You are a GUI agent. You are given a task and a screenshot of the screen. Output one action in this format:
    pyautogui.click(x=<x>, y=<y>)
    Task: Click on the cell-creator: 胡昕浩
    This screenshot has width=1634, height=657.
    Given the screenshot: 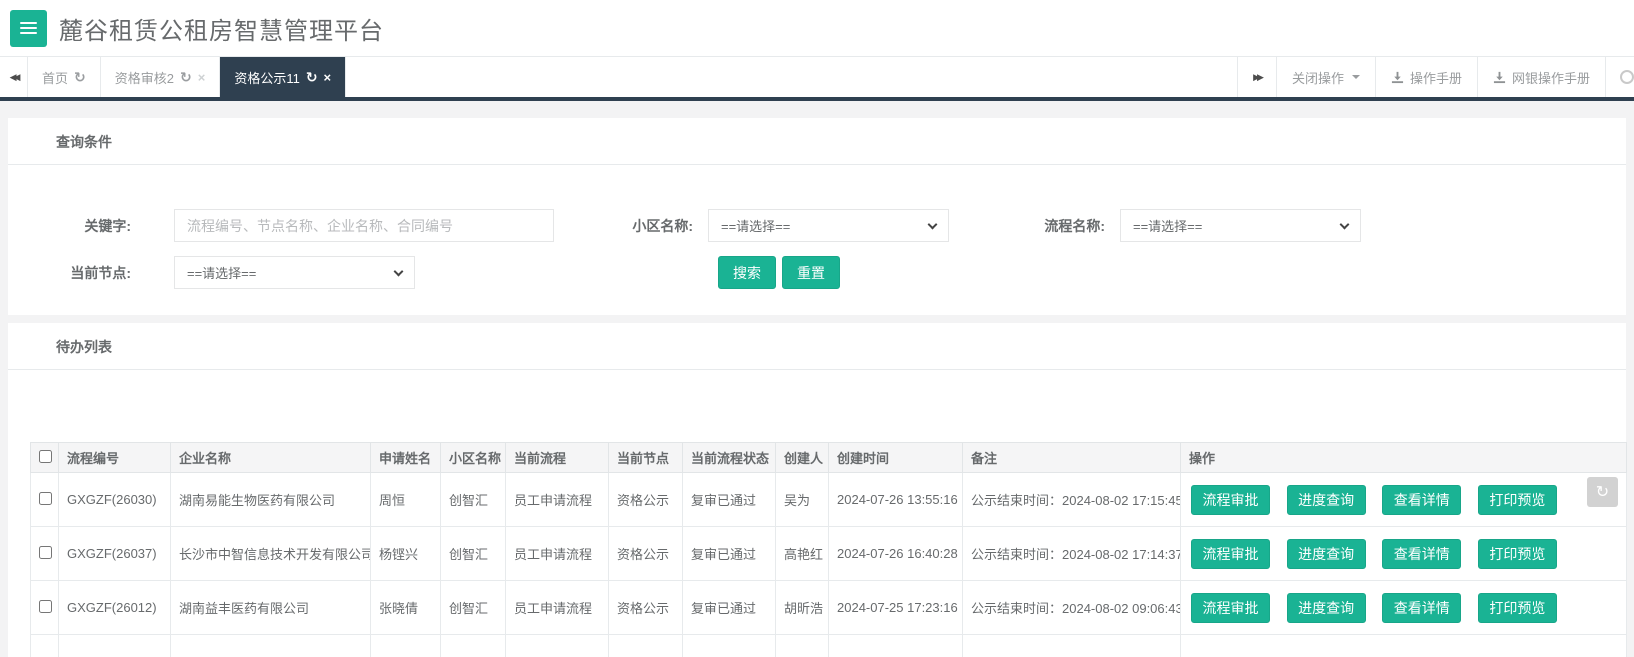 What is the action you would take?
    pyautogui.click(x=802, y=607)
    